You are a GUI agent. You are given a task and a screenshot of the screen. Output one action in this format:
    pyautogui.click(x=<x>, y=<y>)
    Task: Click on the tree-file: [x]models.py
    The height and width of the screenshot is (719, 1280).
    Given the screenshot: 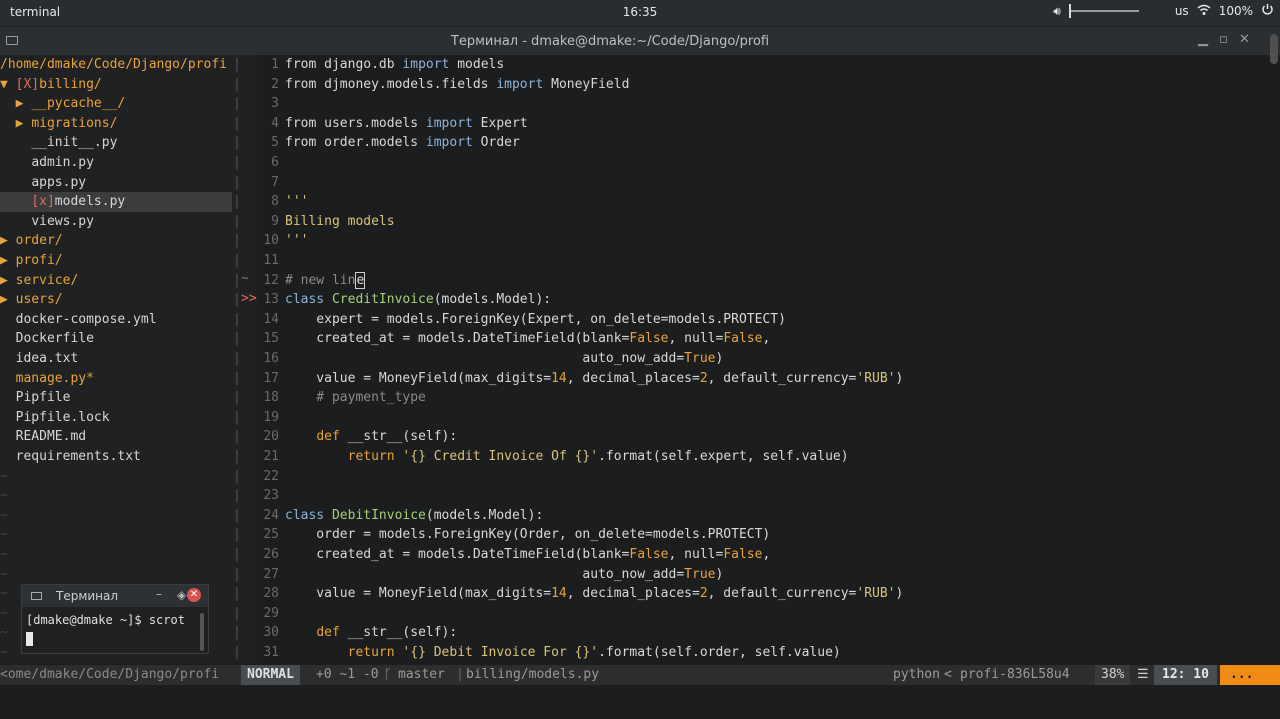 What is the action you would take?
    pyautogui.click(x=116, y=202)
    